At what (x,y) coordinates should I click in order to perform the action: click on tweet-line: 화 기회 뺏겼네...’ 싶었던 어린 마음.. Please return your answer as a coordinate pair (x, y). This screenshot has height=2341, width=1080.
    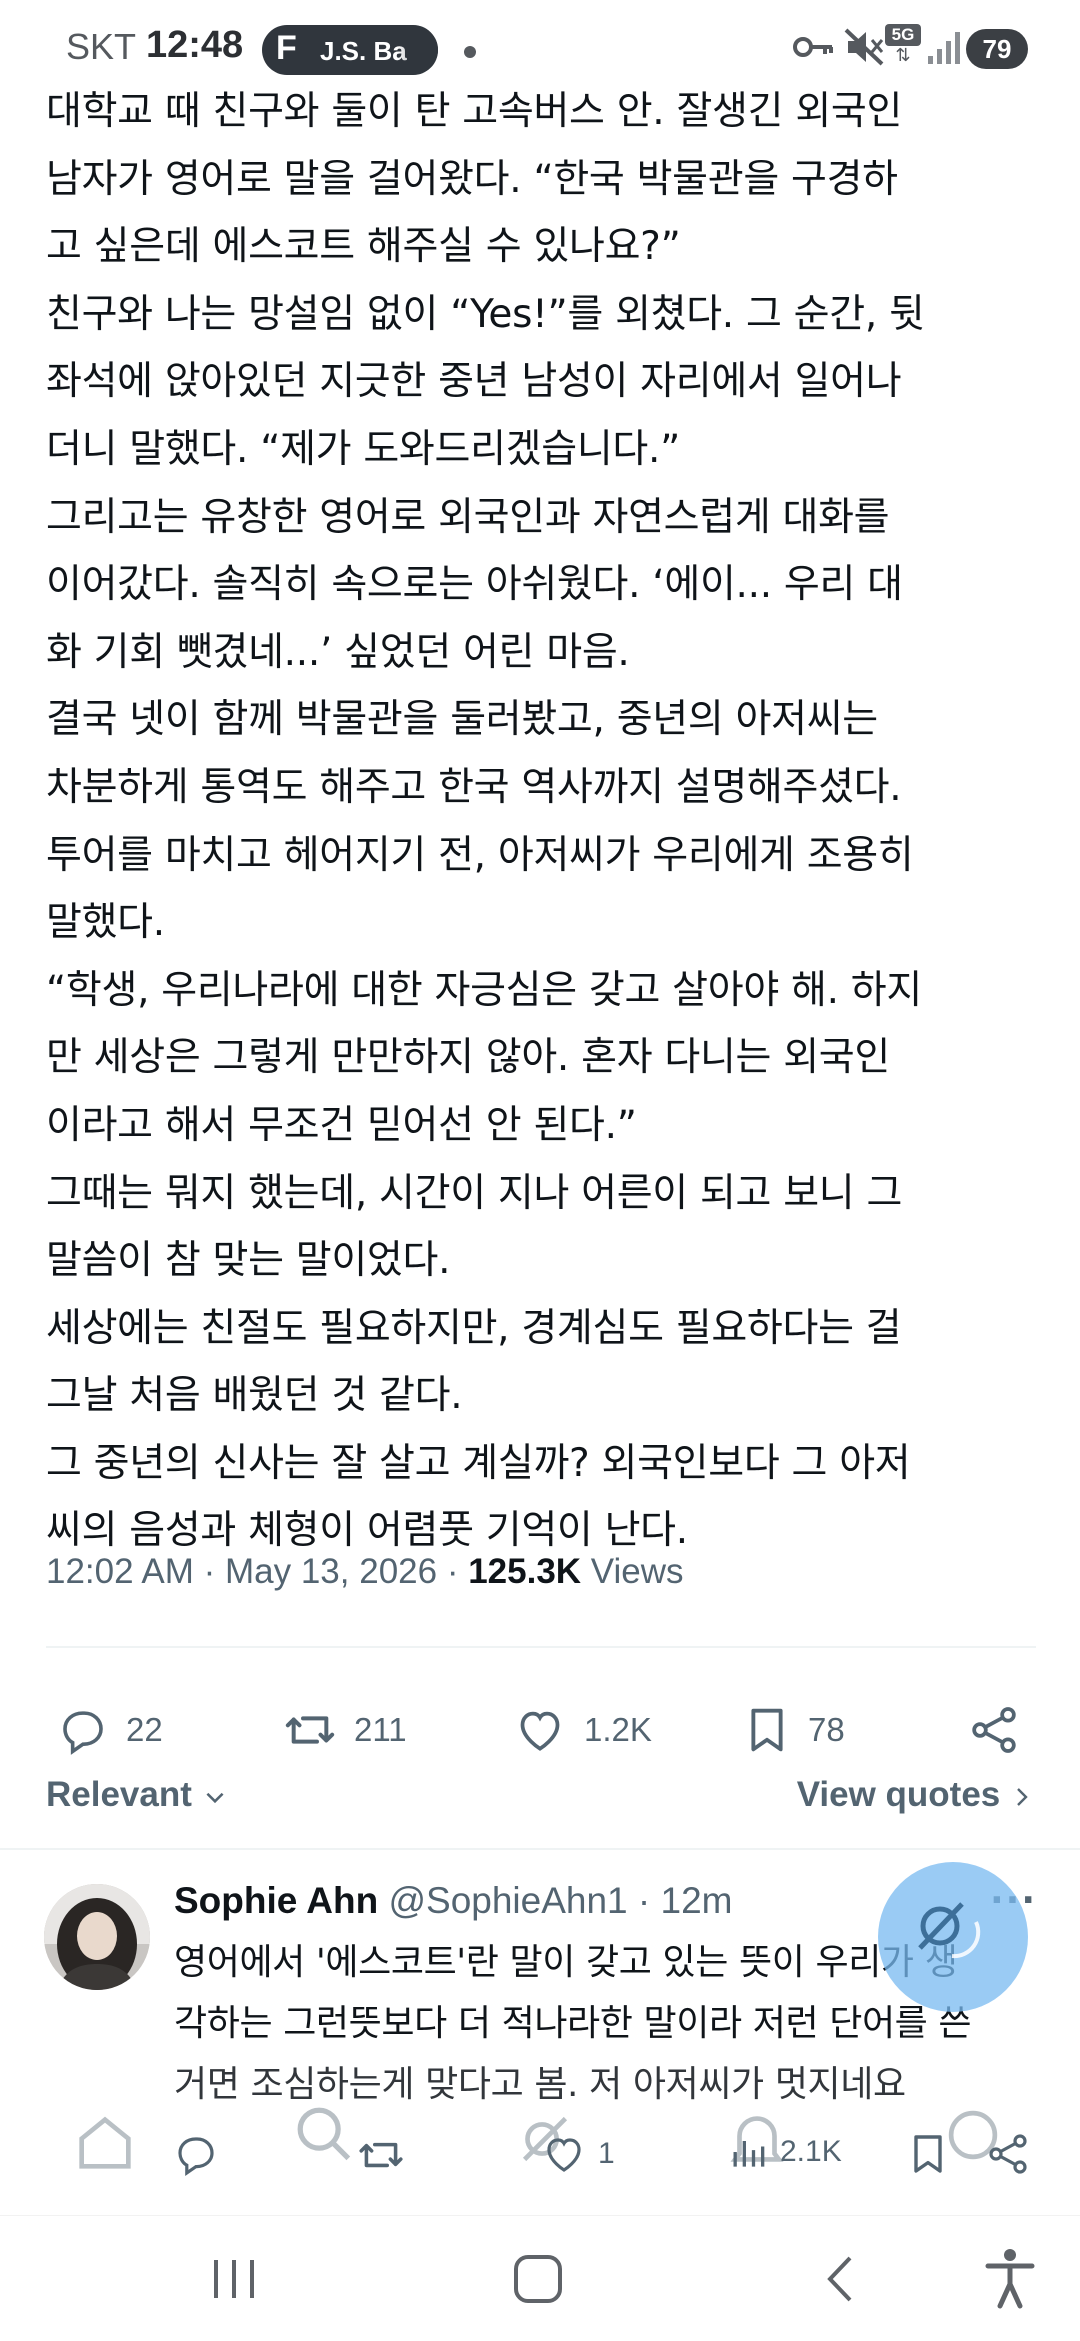
    Looking at the image, I should click on (338, 652).